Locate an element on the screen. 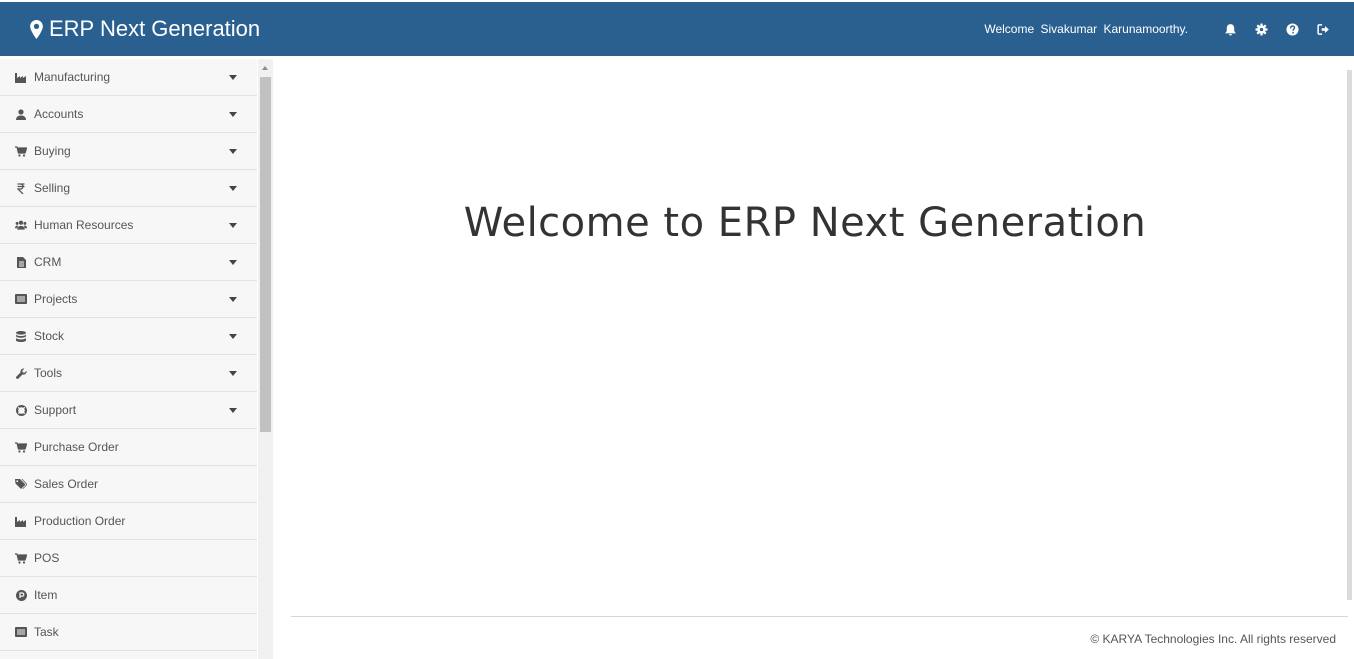 Image resolution: width=1354 pixels, height=659 pixels. footer-divider is located at coordinates (819, 616).